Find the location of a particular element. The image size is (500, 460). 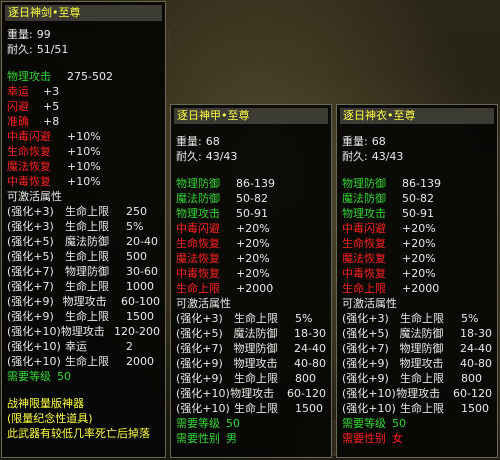

stat-row: 物理防御 86-139 is located at coordinates (417, 183).